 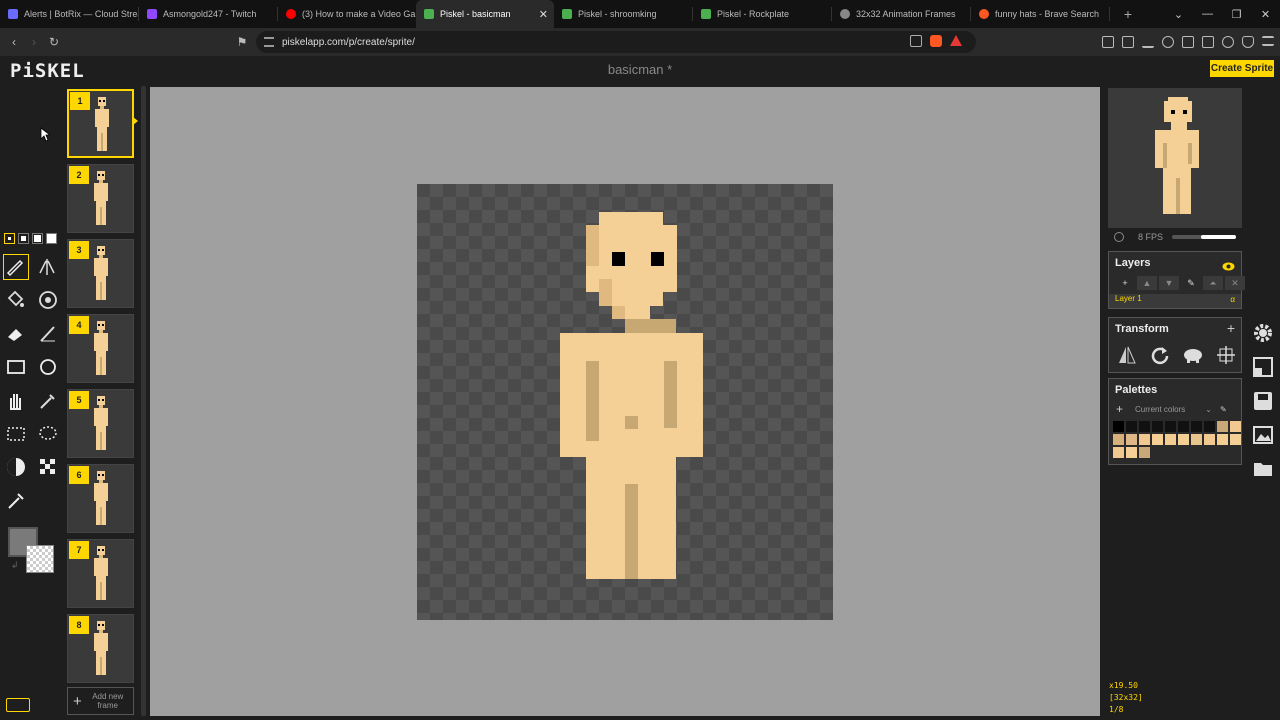 I want to click on frame-thumbnail: 8, so click(x=100, y=648).